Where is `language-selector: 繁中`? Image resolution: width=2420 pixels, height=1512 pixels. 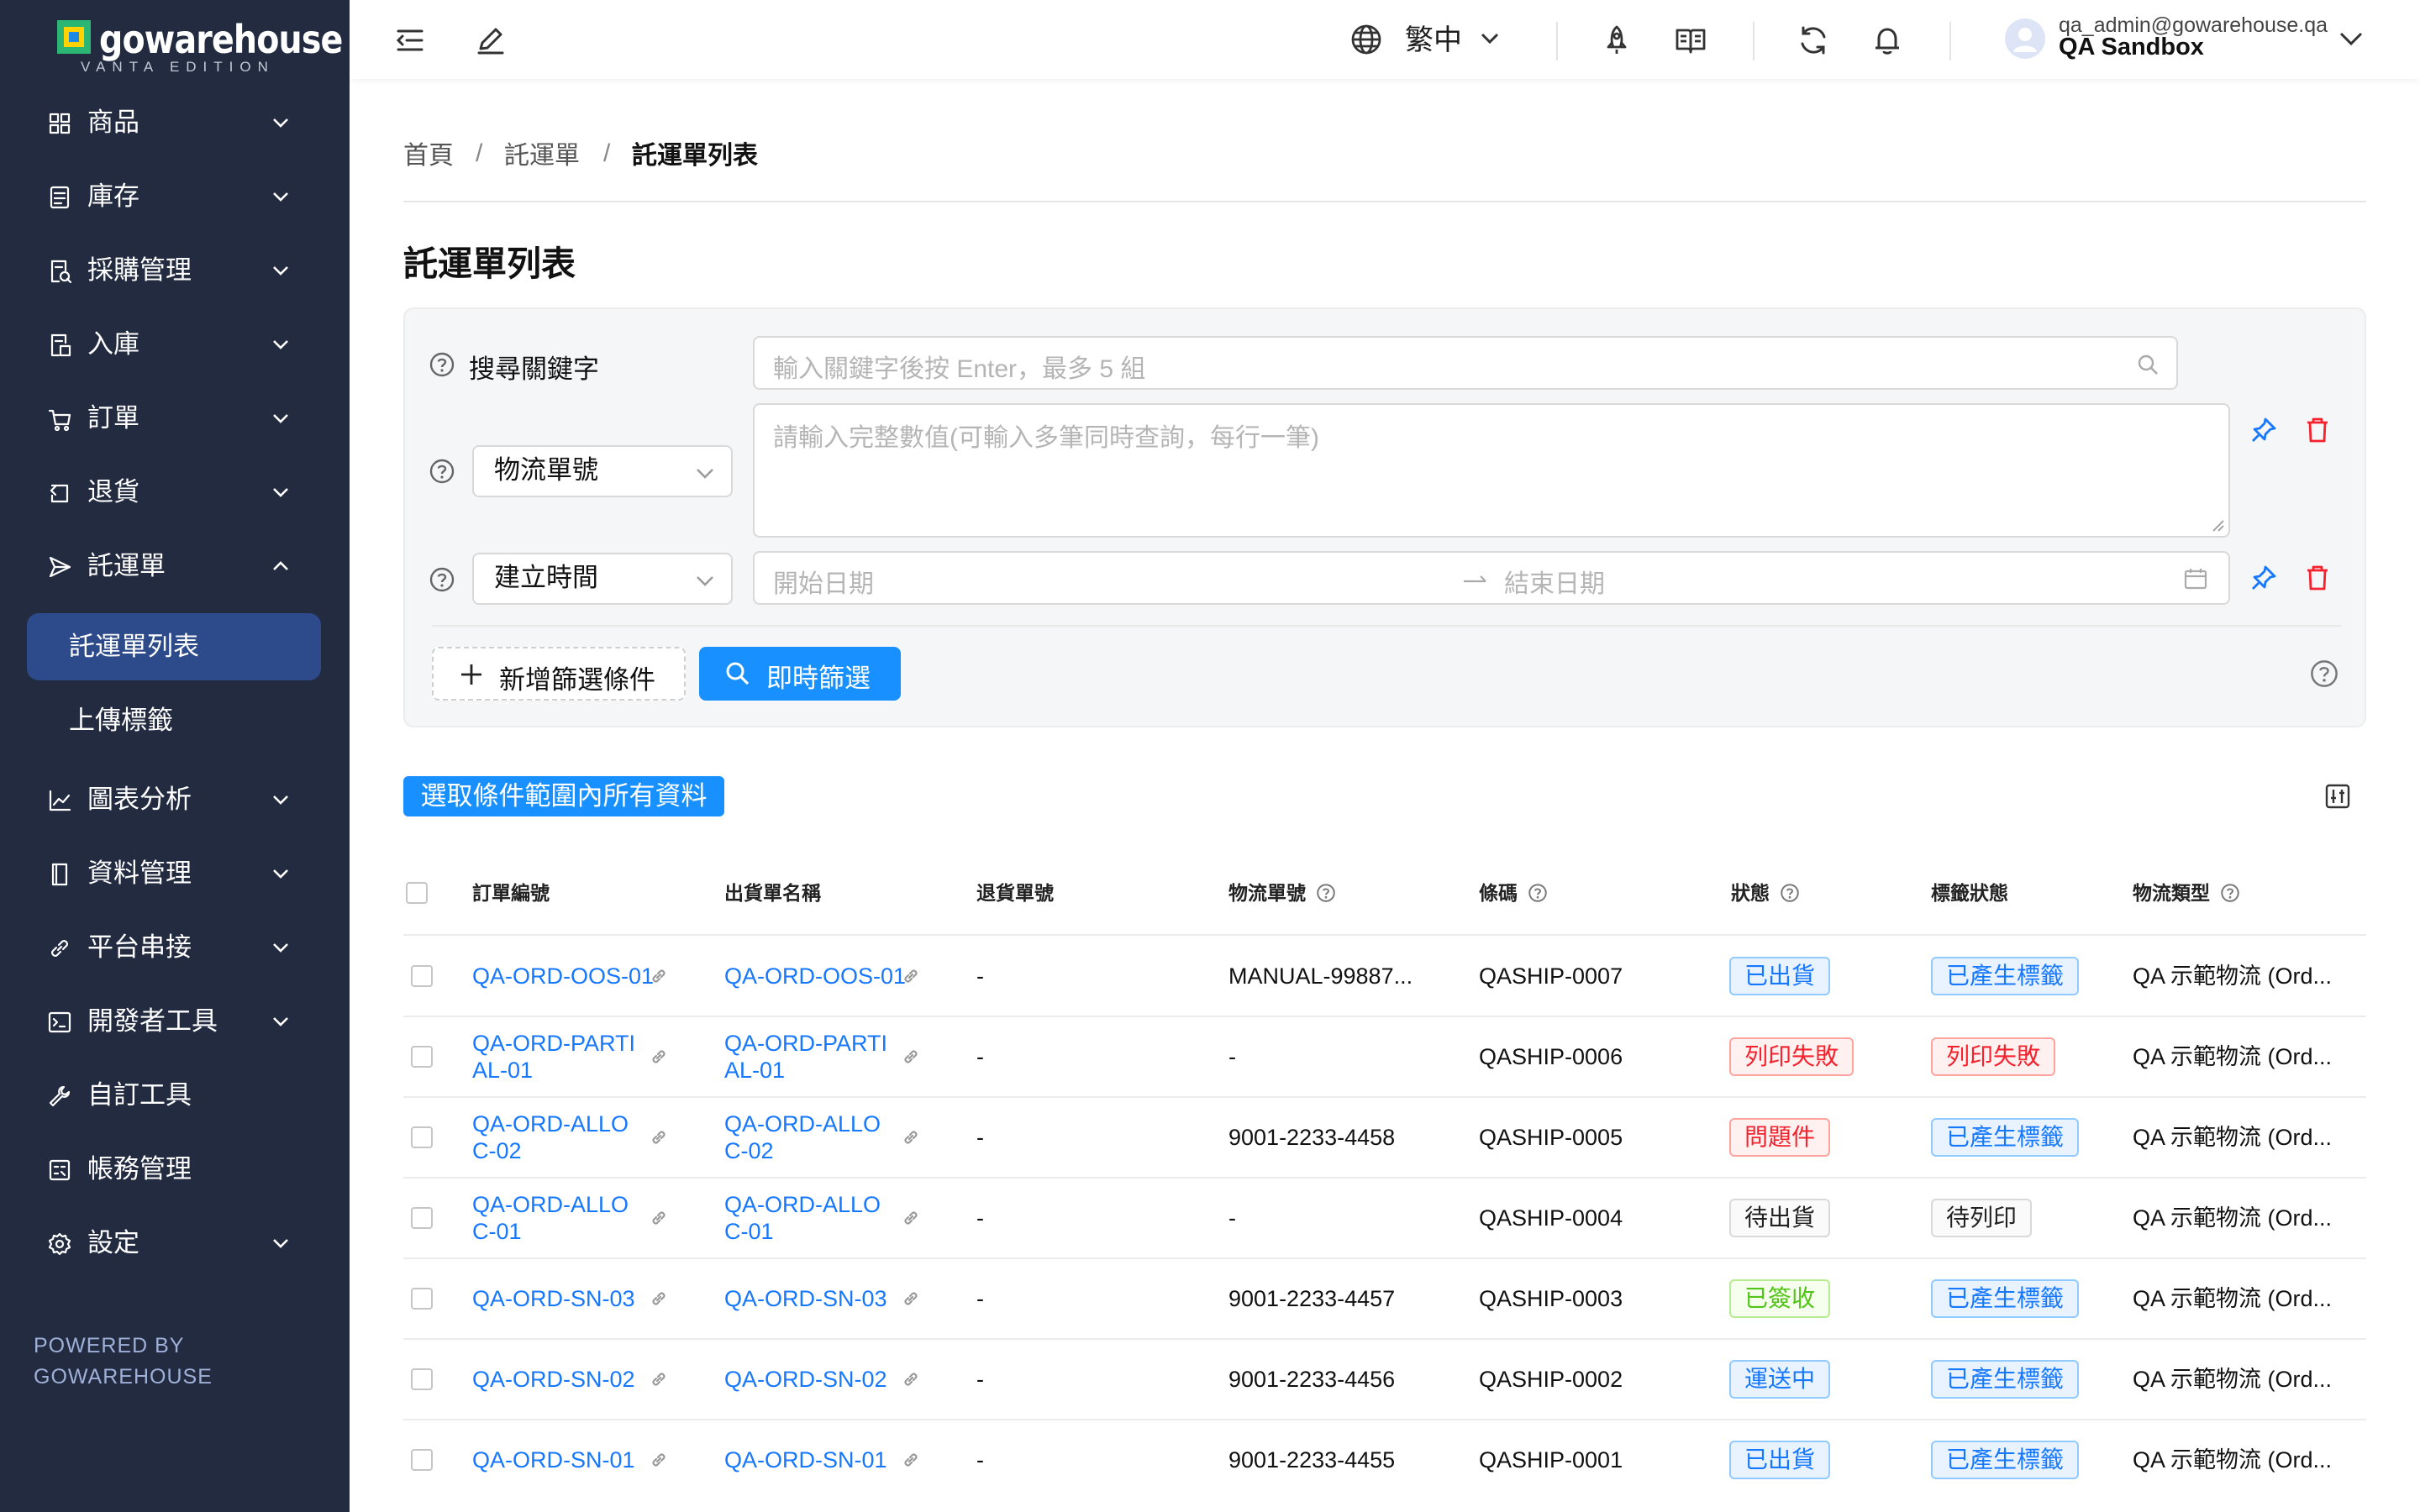
language-selector: 繁中 is located at coordinates (1434, 40).